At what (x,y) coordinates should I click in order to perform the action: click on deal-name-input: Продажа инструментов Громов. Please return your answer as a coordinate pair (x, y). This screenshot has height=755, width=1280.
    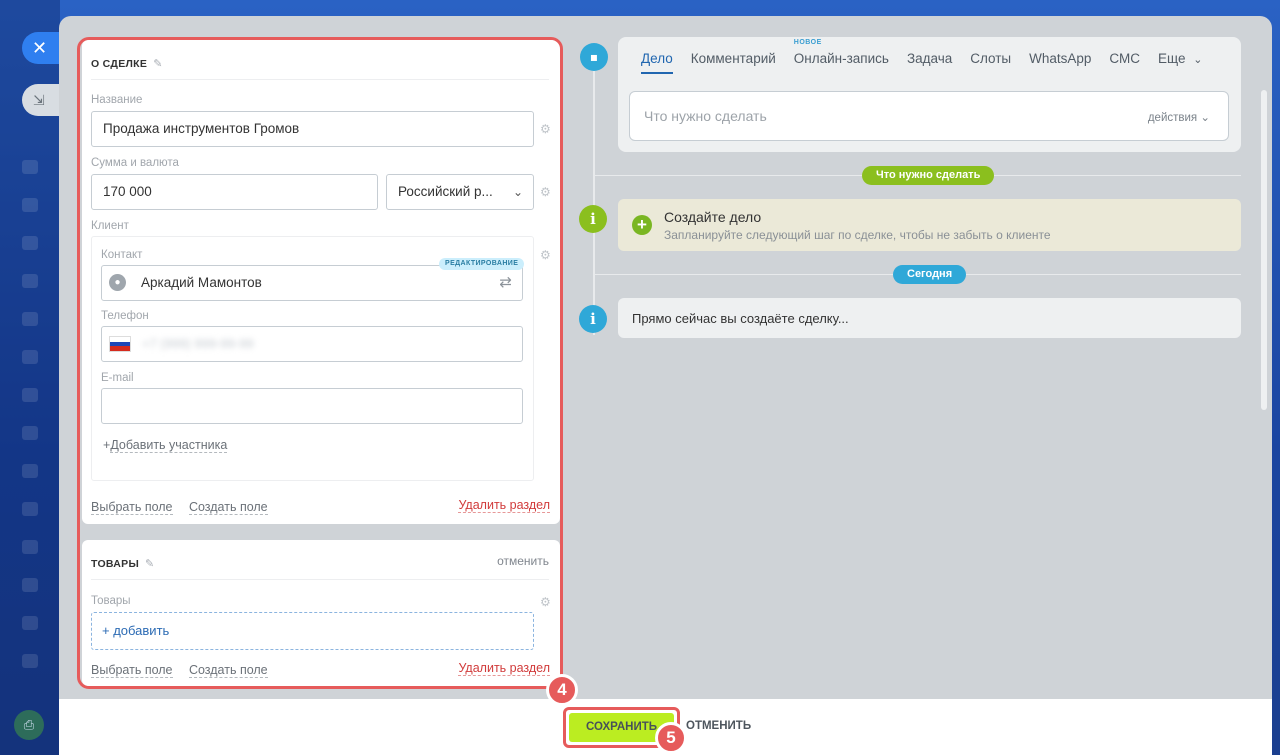
    Looking at the image, I should click on (312, 129).